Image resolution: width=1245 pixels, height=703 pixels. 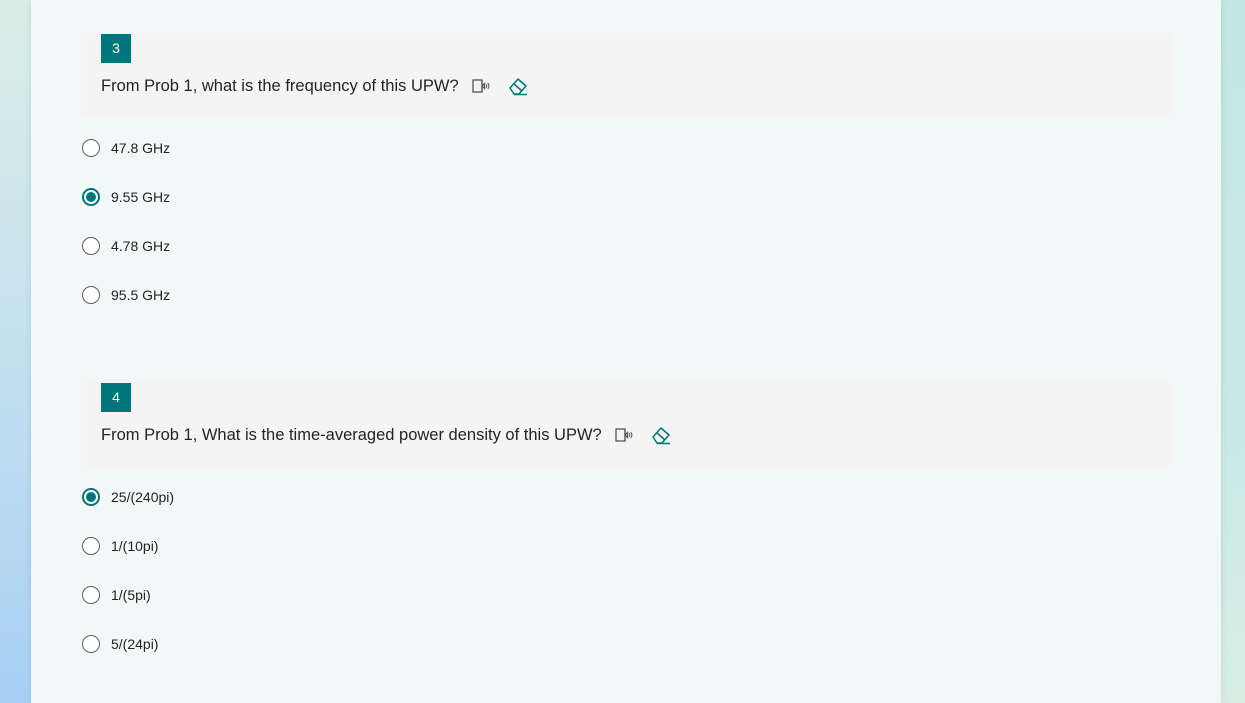 I want to click on question-number-badge: 4, so click(x=116, y=397).